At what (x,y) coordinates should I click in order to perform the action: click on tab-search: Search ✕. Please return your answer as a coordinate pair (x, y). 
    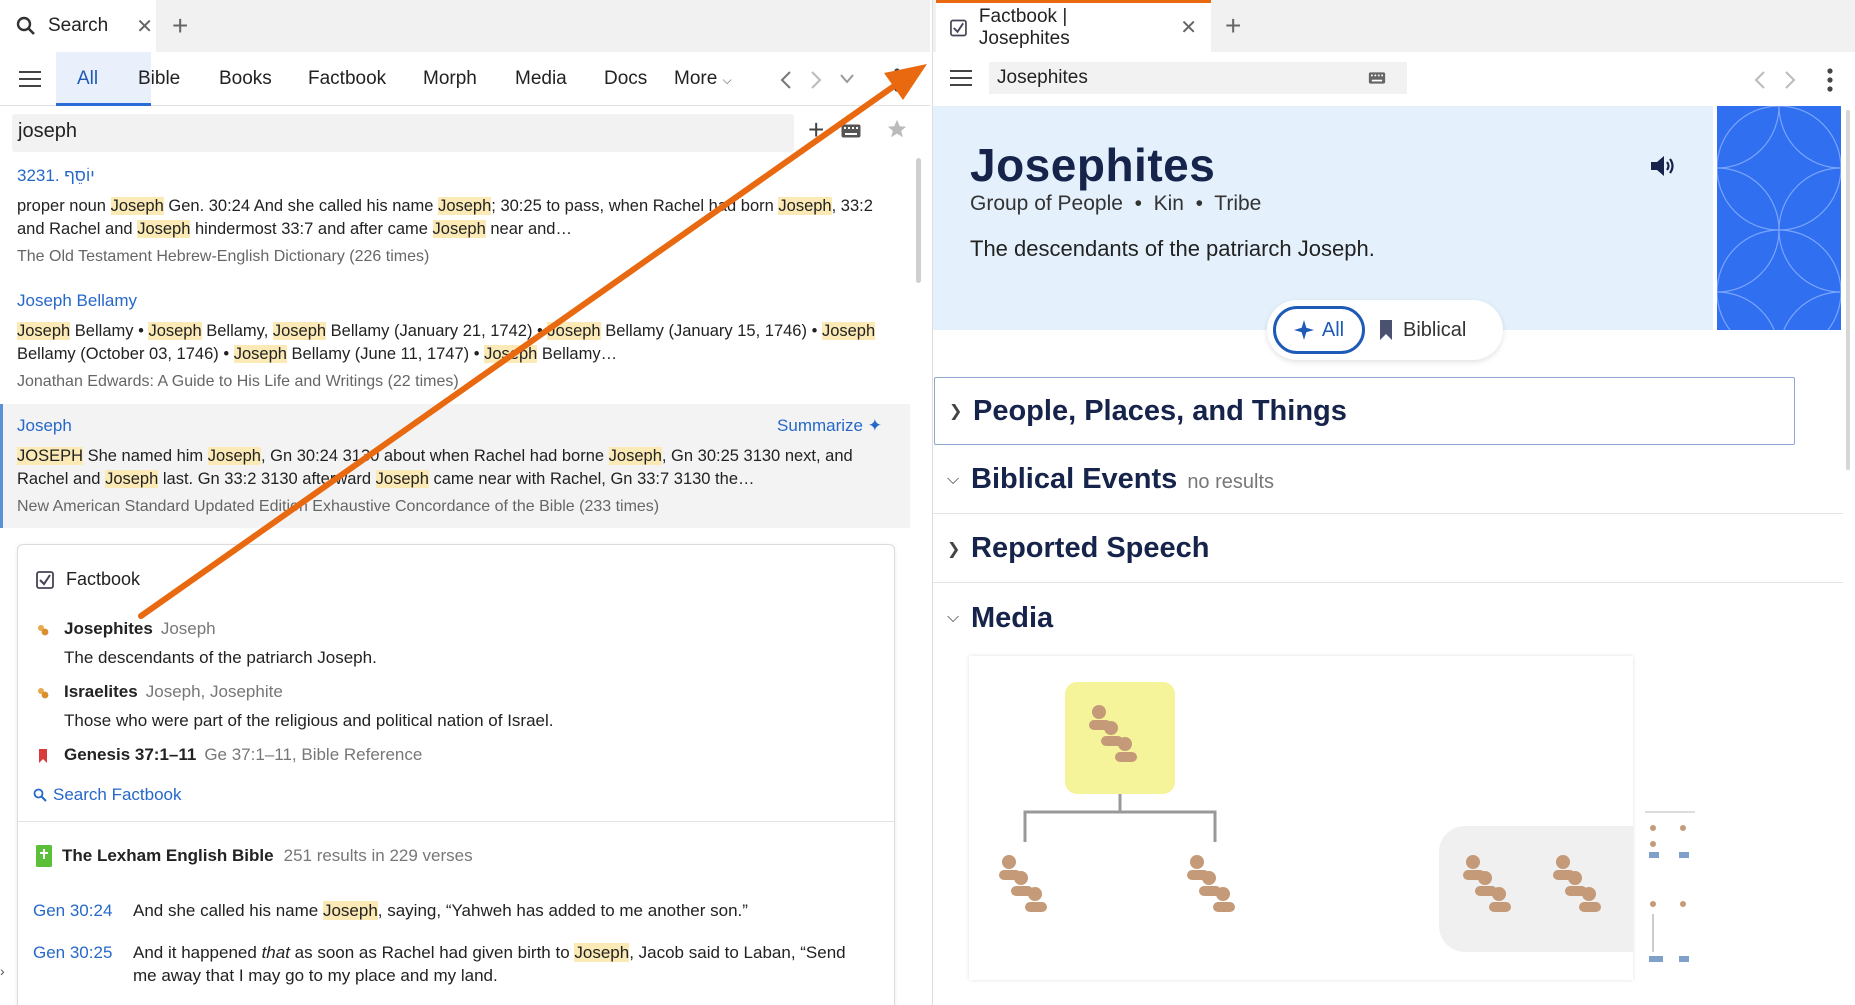
    Looking at the image, I should click on (78, 26).